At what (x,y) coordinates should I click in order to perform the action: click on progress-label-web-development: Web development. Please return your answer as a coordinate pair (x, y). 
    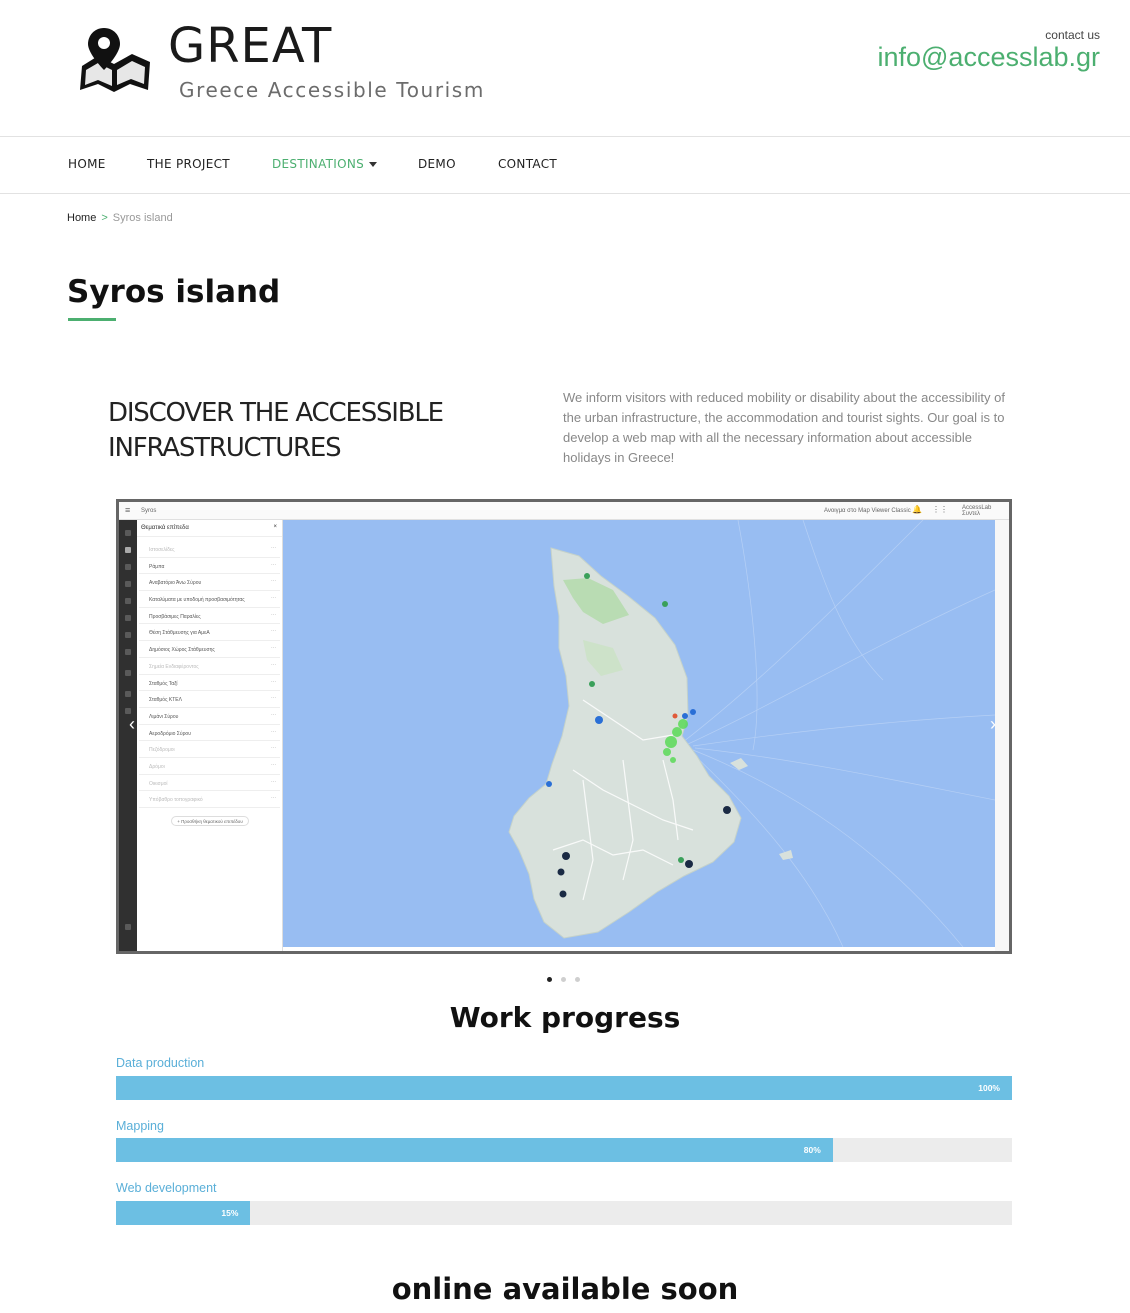
    Looking at the image, I should click on (166, 1188).